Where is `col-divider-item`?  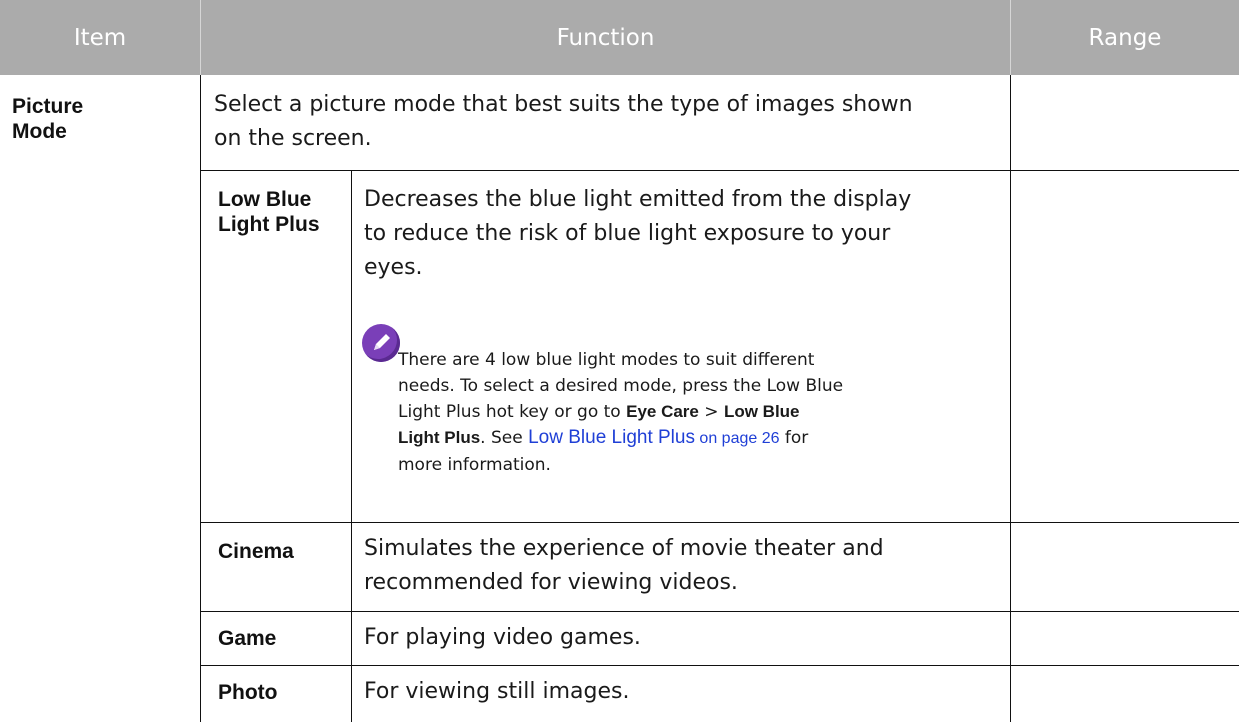
col-divider-item is located at coordinates (200, 398).